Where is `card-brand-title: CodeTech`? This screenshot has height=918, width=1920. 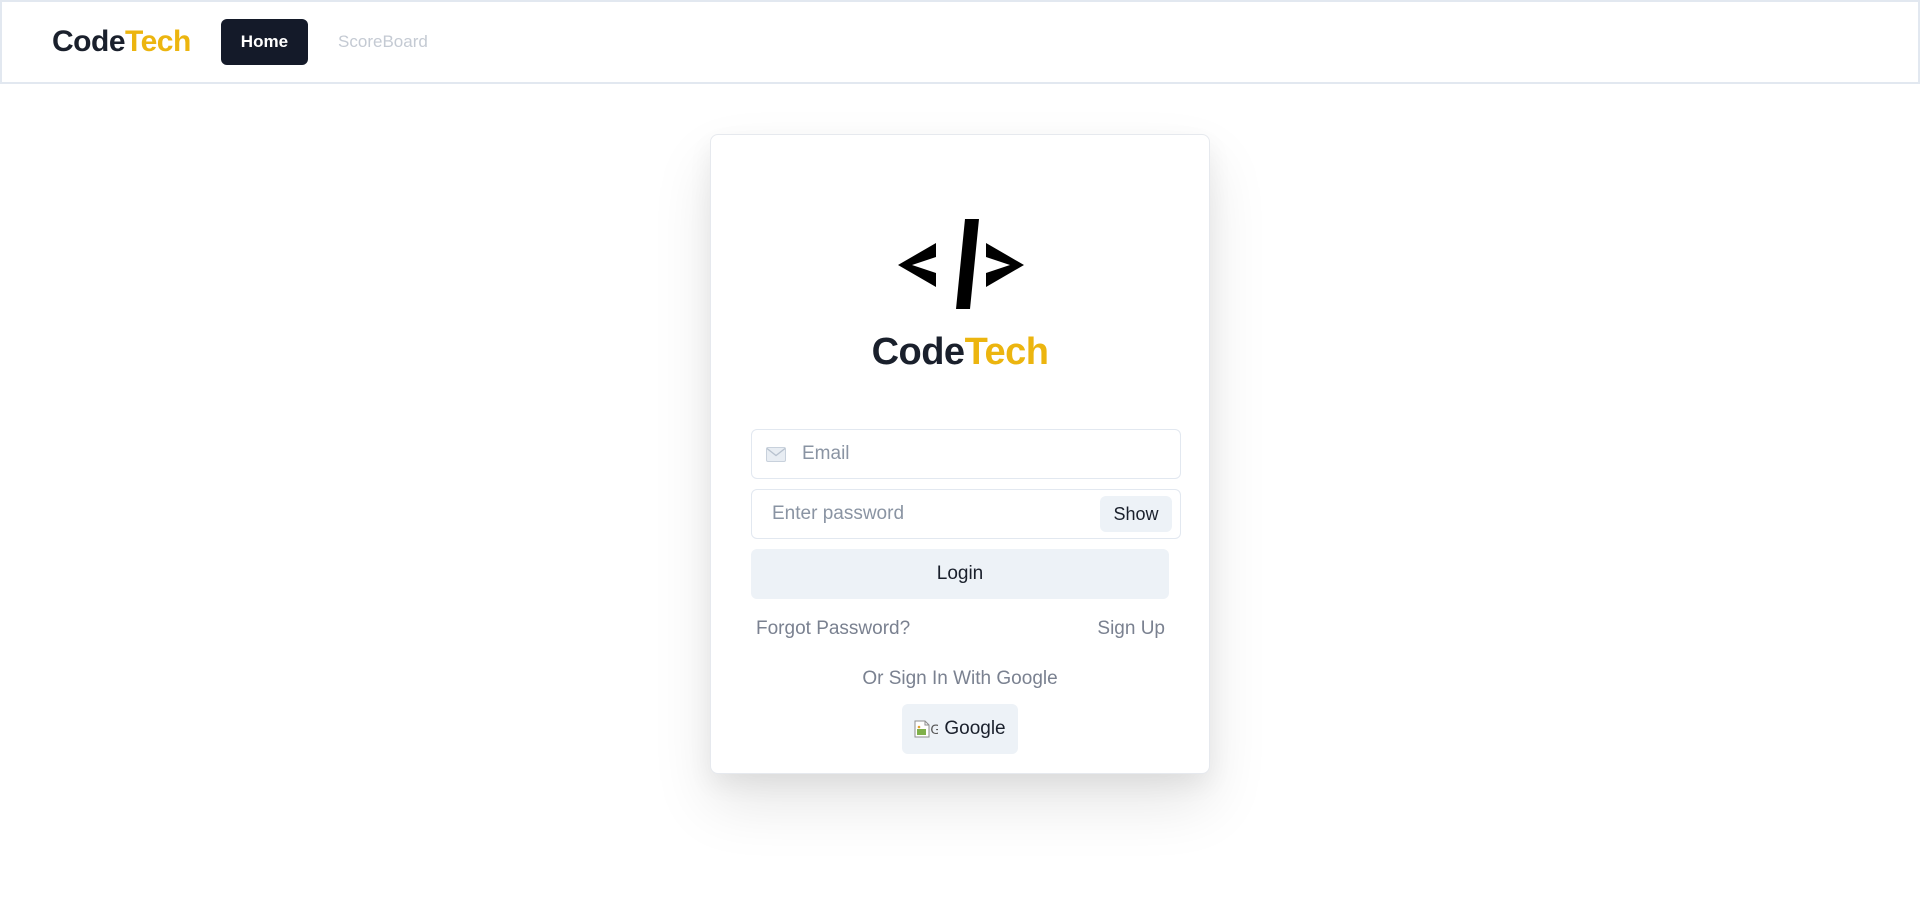 card-brand-title: CodeTech is located at coordinates (960, 352).